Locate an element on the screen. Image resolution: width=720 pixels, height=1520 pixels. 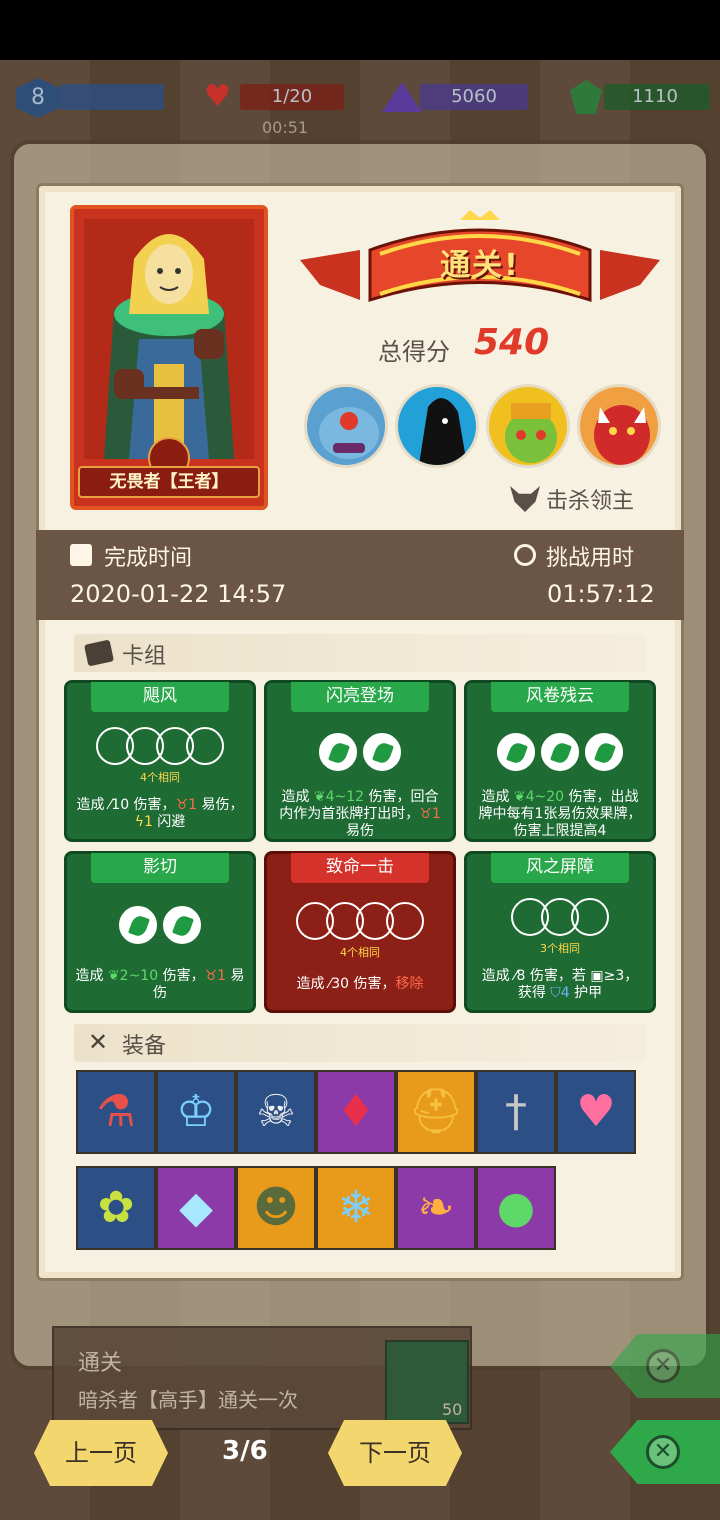
hp-value: 1/20 is located at coordinates (292, 96).